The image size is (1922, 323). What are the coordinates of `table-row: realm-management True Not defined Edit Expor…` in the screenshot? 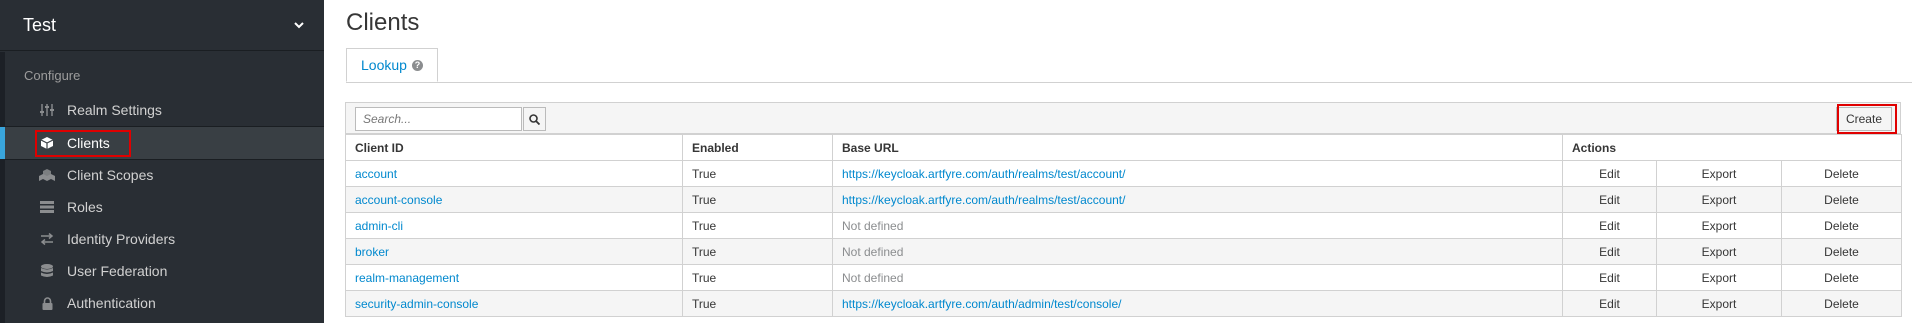 It's located at (1124, 277).